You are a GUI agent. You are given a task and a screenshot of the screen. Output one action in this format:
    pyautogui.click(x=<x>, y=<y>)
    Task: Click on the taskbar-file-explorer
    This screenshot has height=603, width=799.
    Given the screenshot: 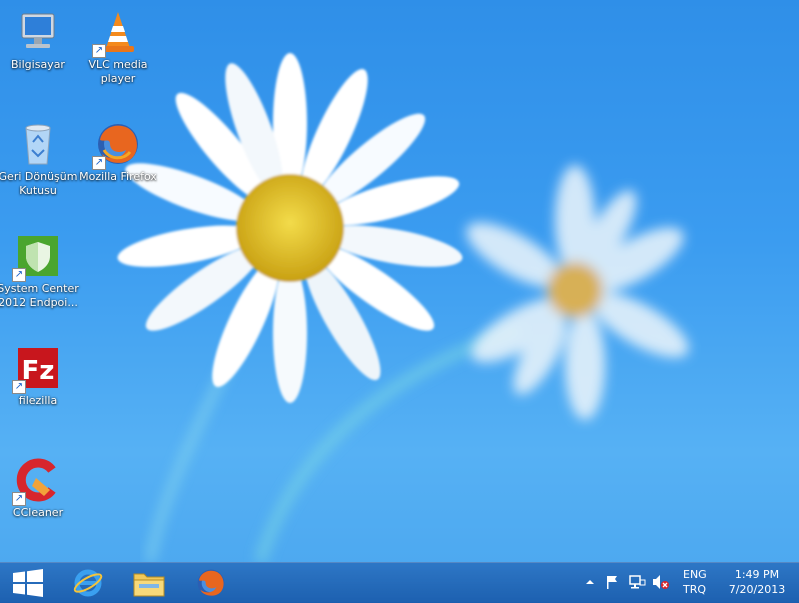 What is the action you would take?
    pyautogui.click(x=149, y=583)
    